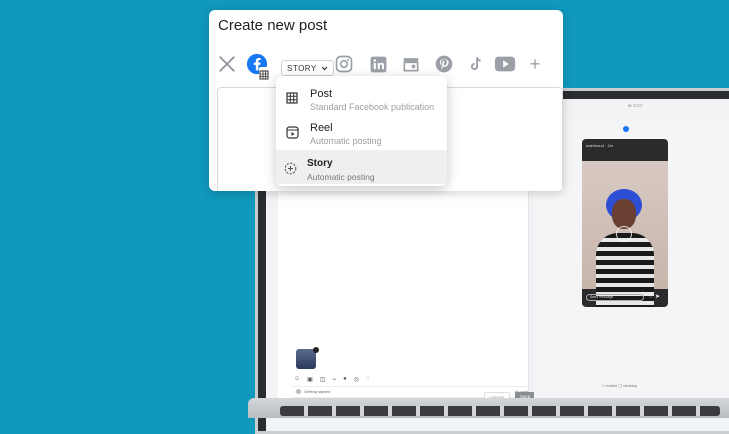 This screenshot has width=729, height=434. Describe the element at coordinates (361, 167) in the screenshot. I see `menu-item-story: Story Automatic posting` at that location.